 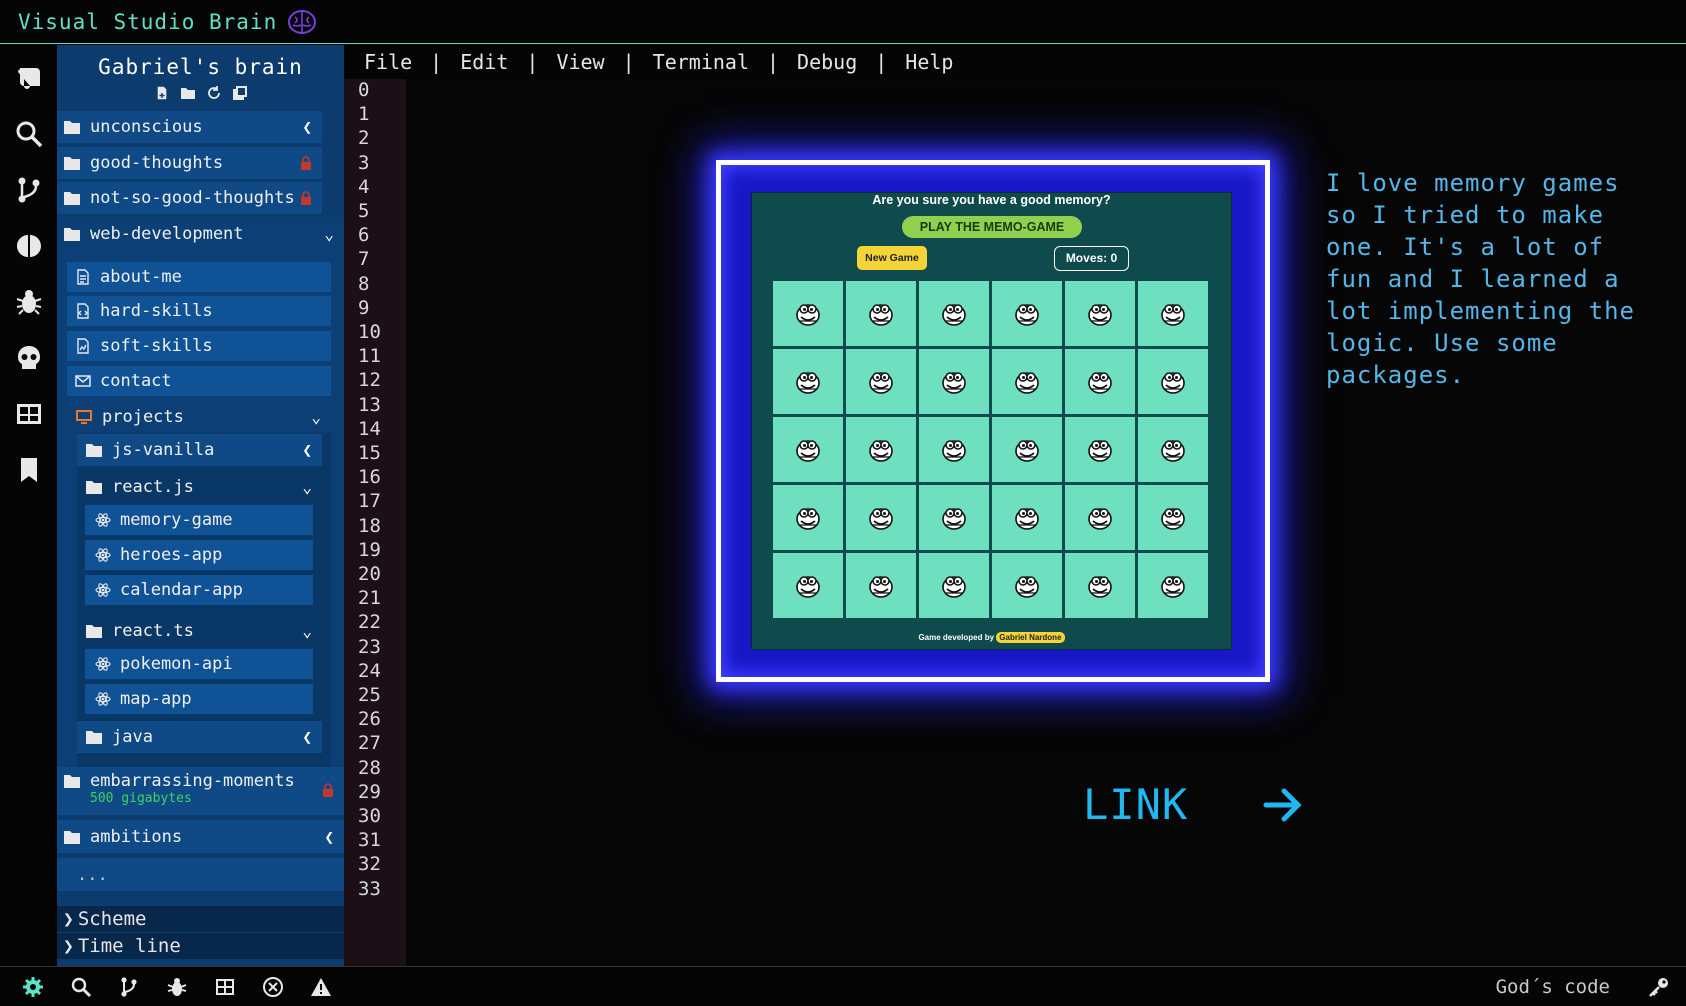 I want to click on new-file-icon, so click(x=162, y=93).